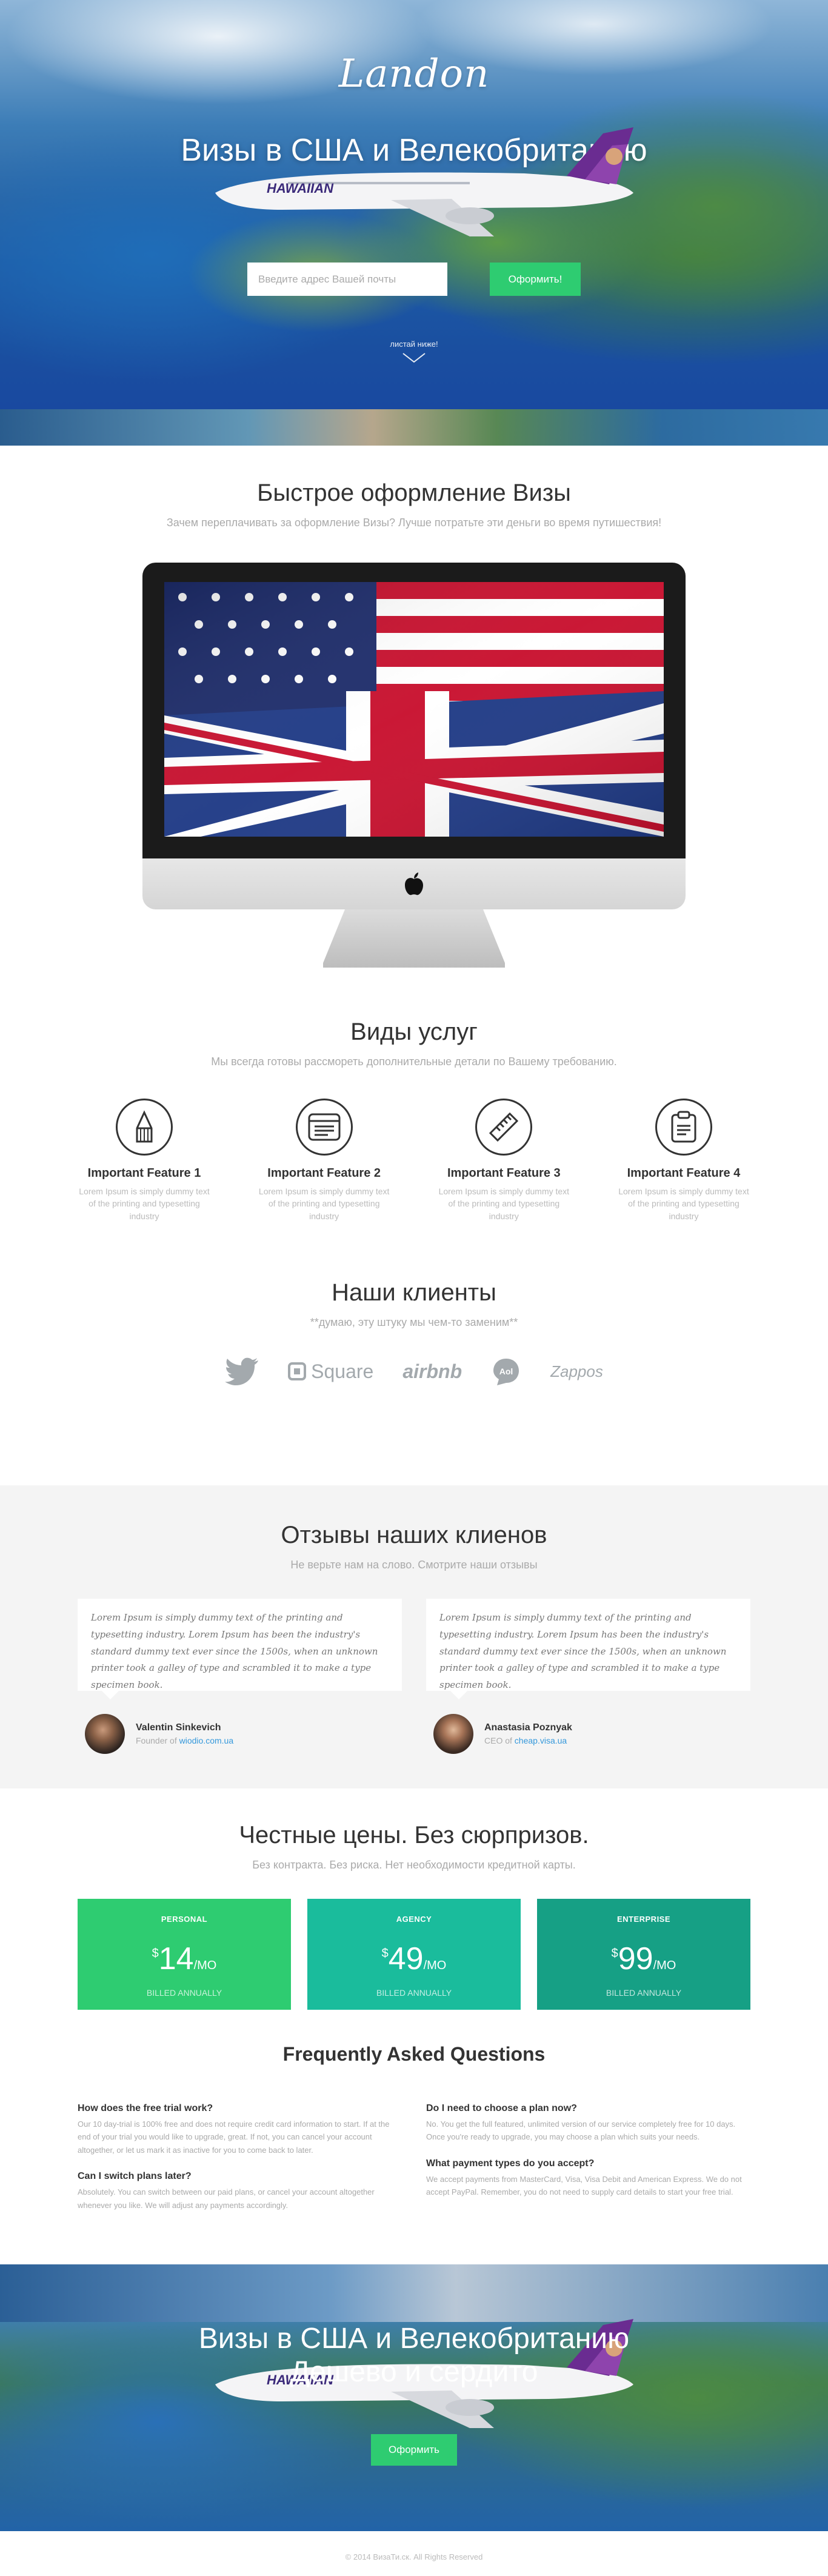  Describe the element at coordinates (330, 1371) in the screenshot. I see `square-logo: Square` at that location.